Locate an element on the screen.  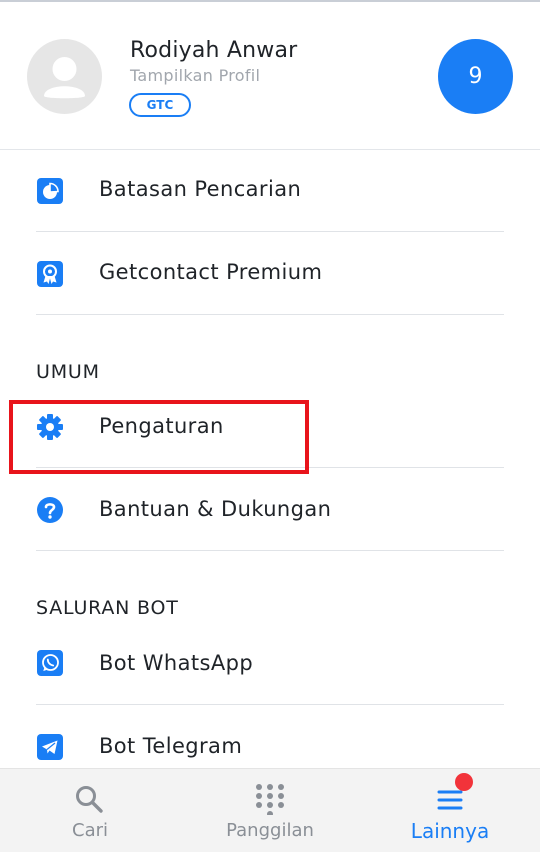
menu-item-help: Bantuan & Dukungan is located at coordinates (270, 509).